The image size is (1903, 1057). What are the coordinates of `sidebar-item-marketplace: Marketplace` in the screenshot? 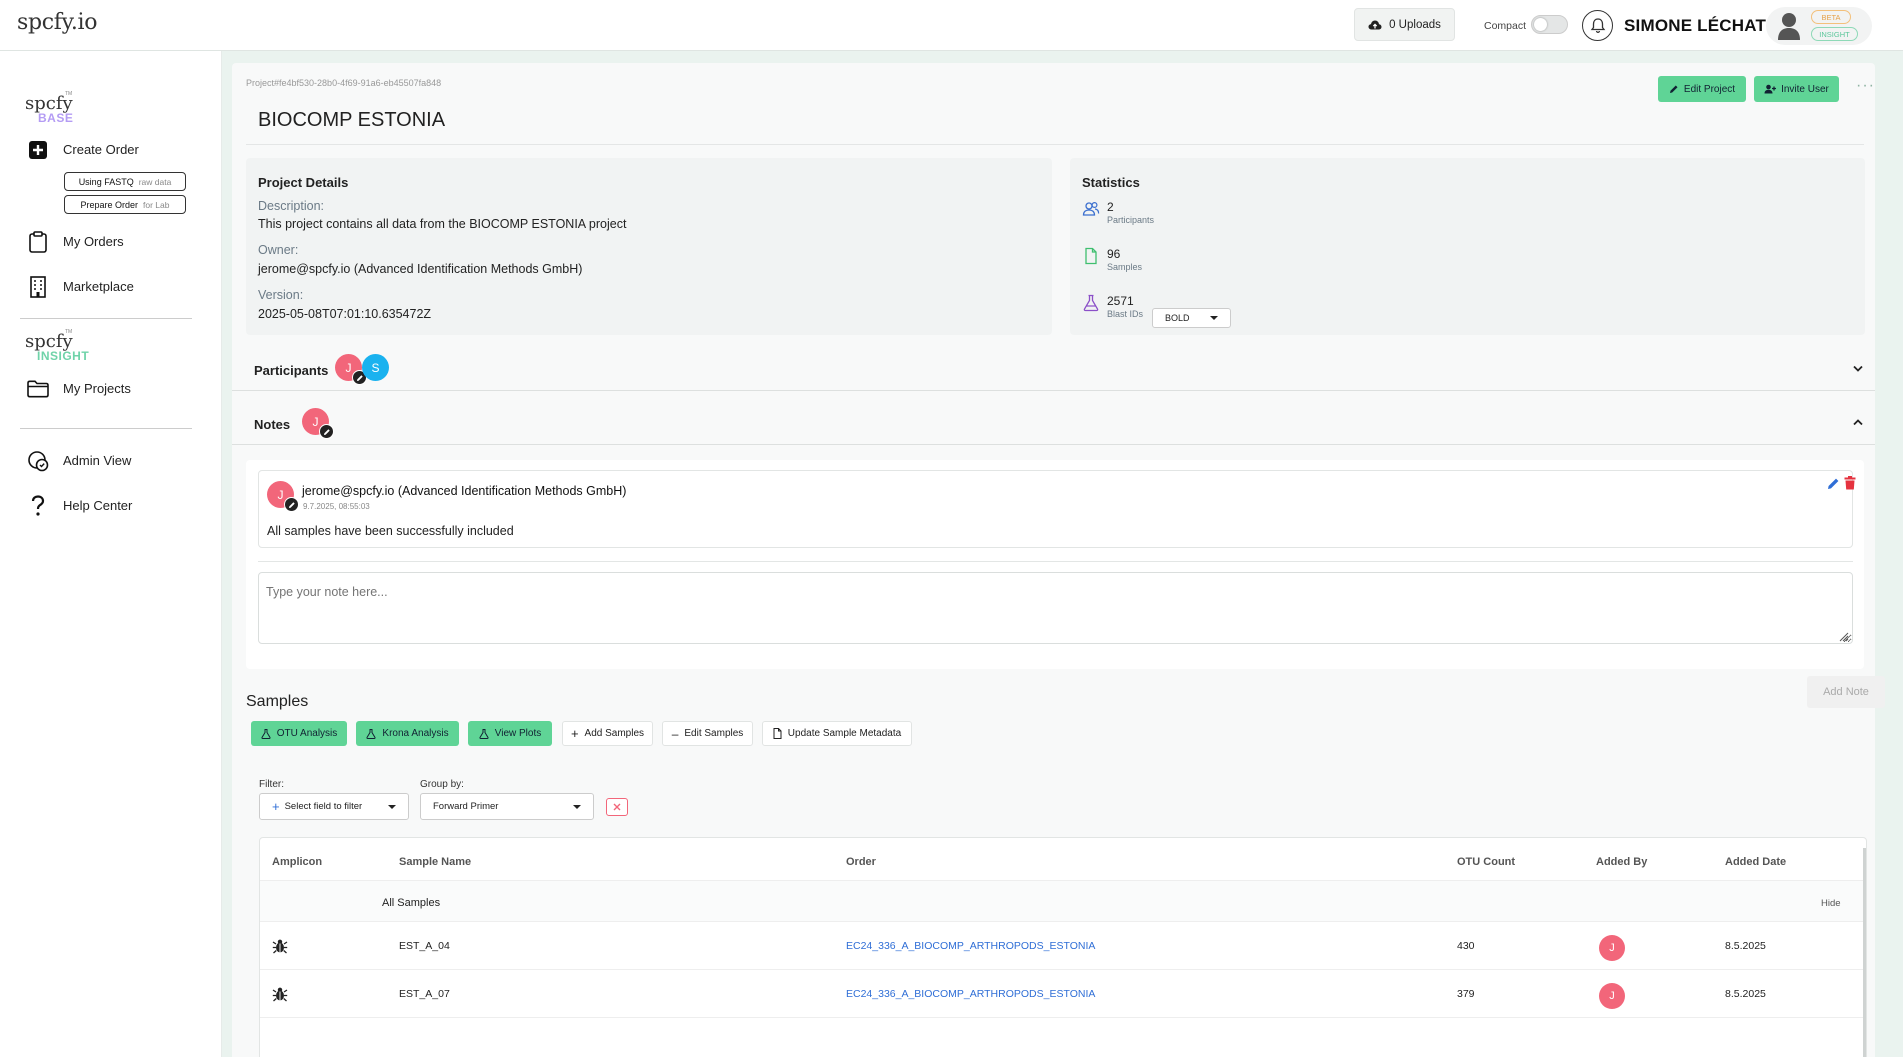 It's located at (79, 286).